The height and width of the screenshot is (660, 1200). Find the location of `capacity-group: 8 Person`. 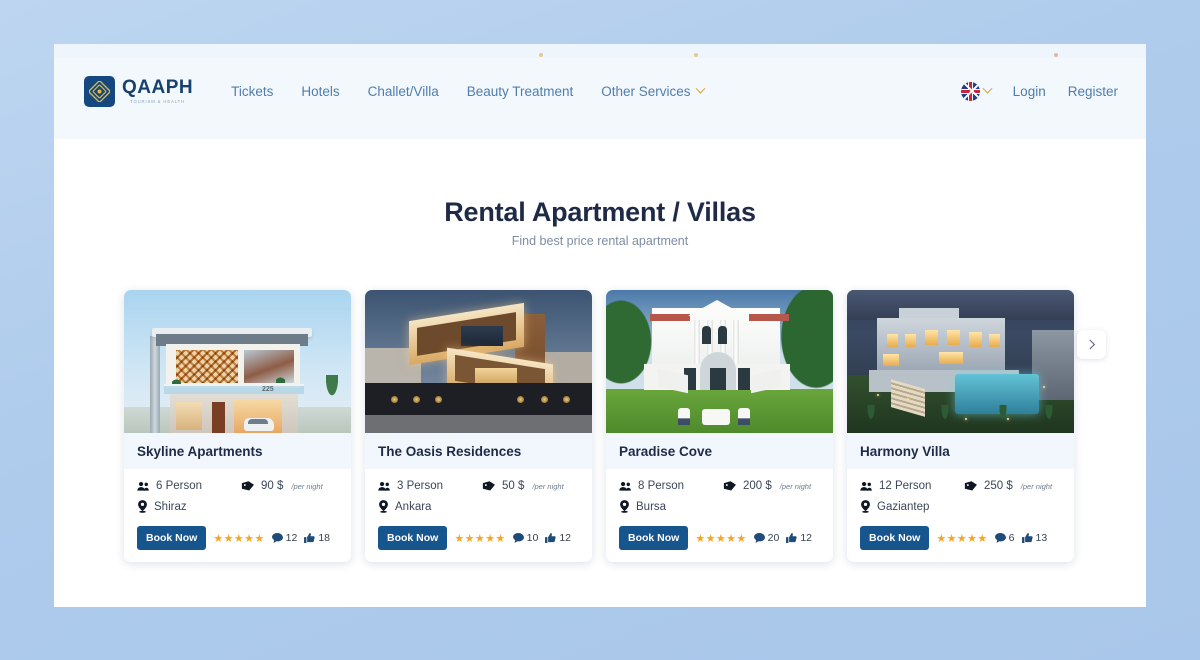

capacity-group: 8 Person is located at coordinates (671, 486).